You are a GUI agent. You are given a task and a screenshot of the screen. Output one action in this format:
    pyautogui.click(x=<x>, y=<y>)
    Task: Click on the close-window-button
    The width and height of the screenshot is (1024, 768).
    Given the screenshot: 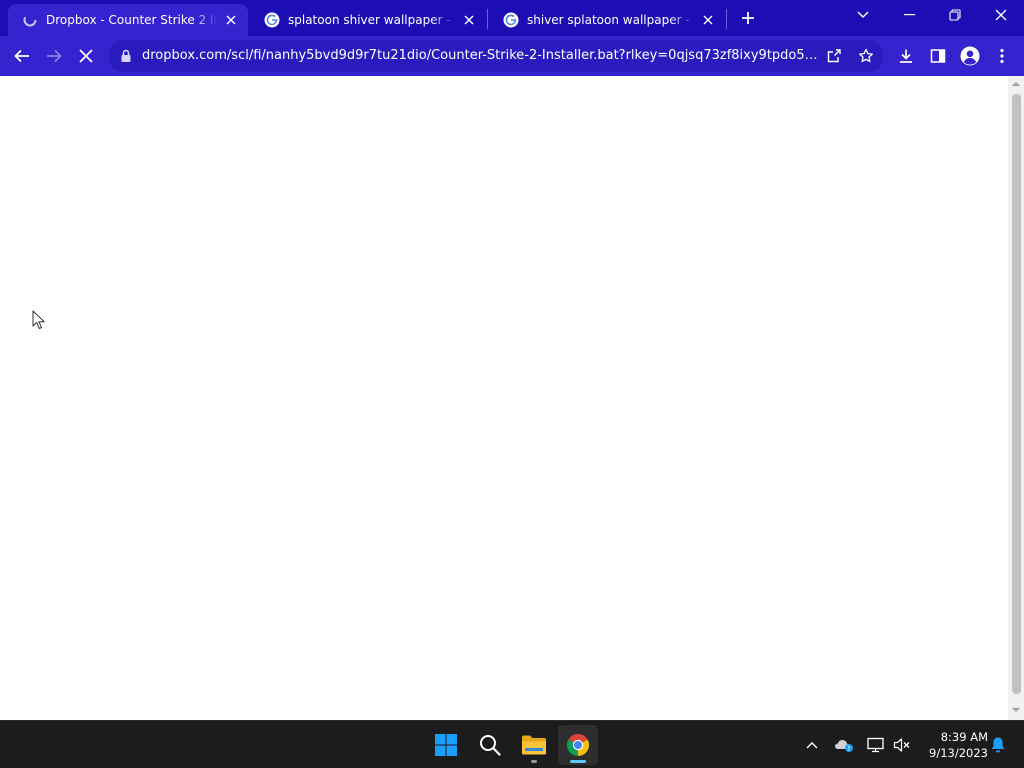 What is the action you would take?
    pyautogui.click(x=1001, y=15)
    